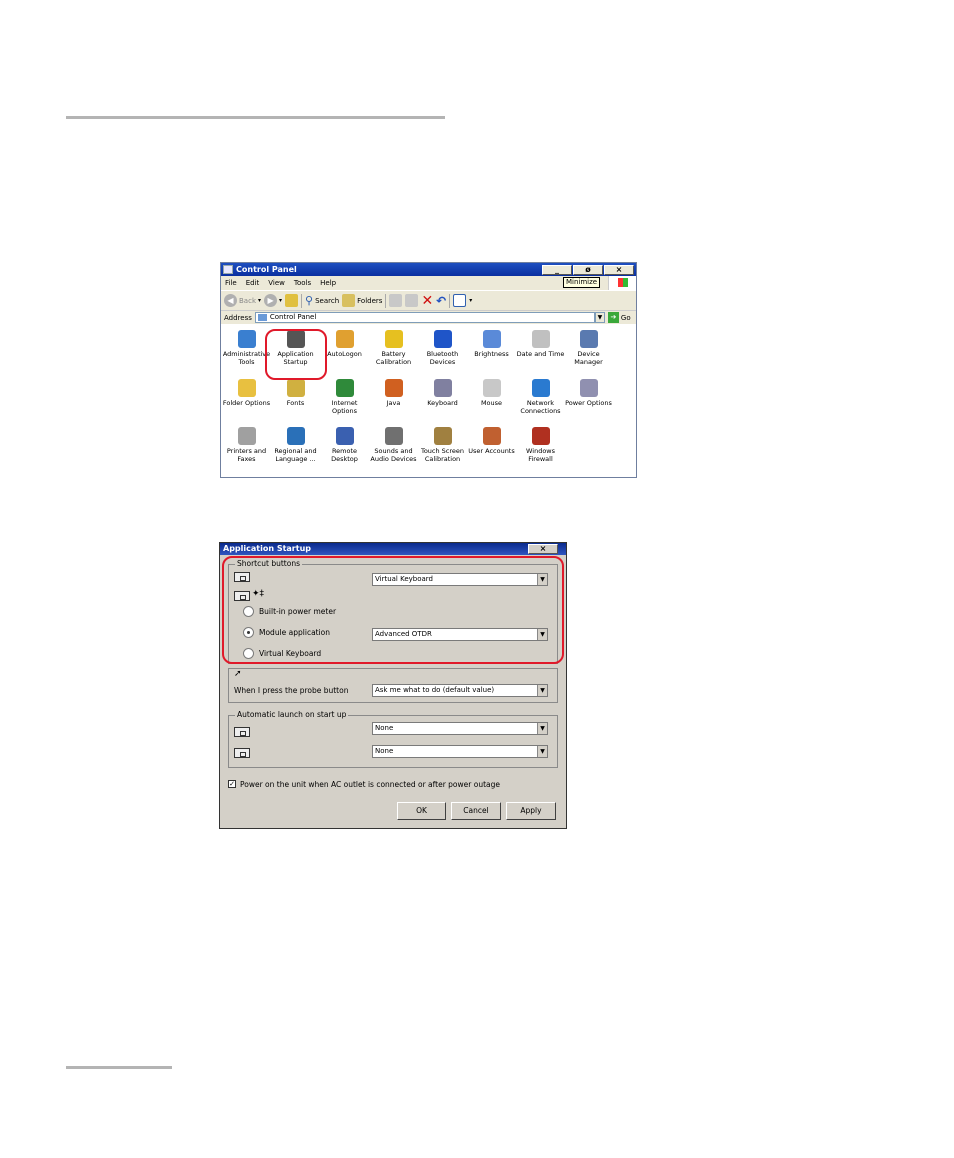 This screenshot has width=954, height=1158. I want to click on menu-file: File, so click(231, 283).